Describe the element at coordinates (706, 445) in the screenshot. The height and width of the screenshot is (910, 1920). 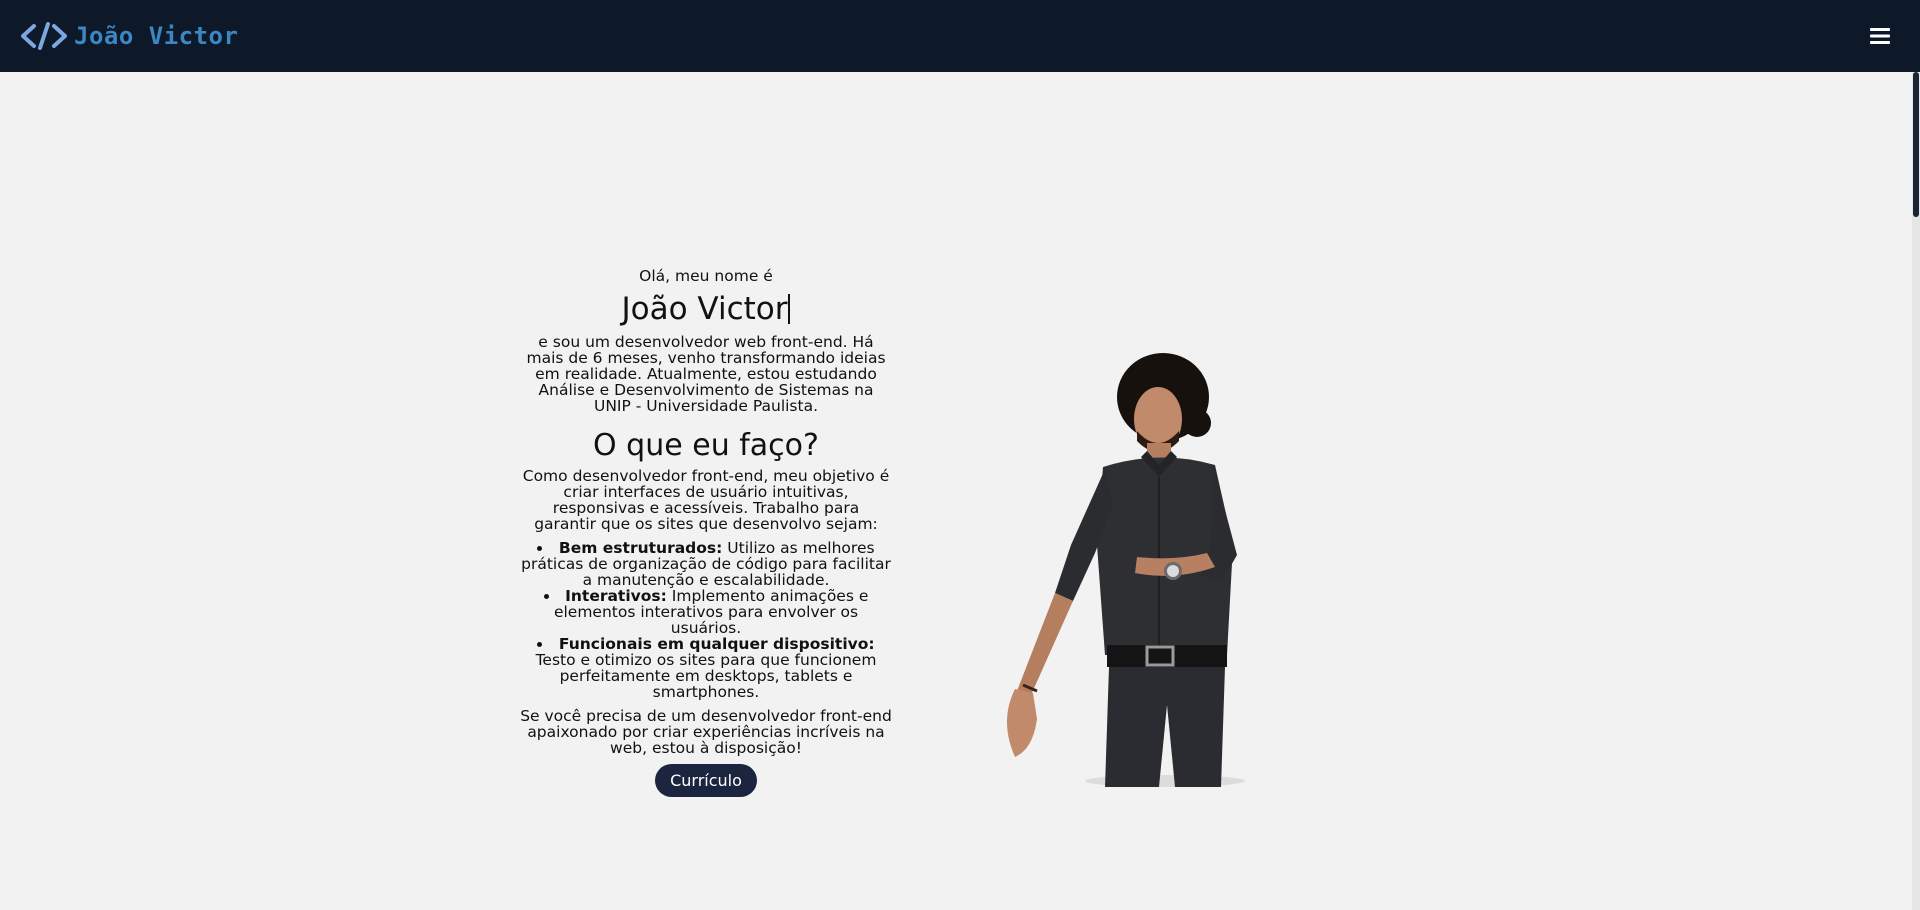
I see `services-title: O que eu faço?` at that location.